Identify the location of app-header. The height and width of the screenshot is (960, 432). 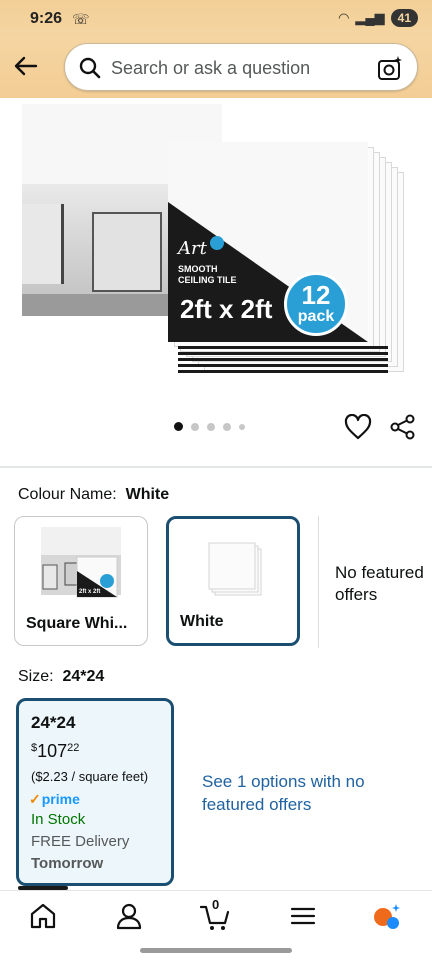
(216, 68).